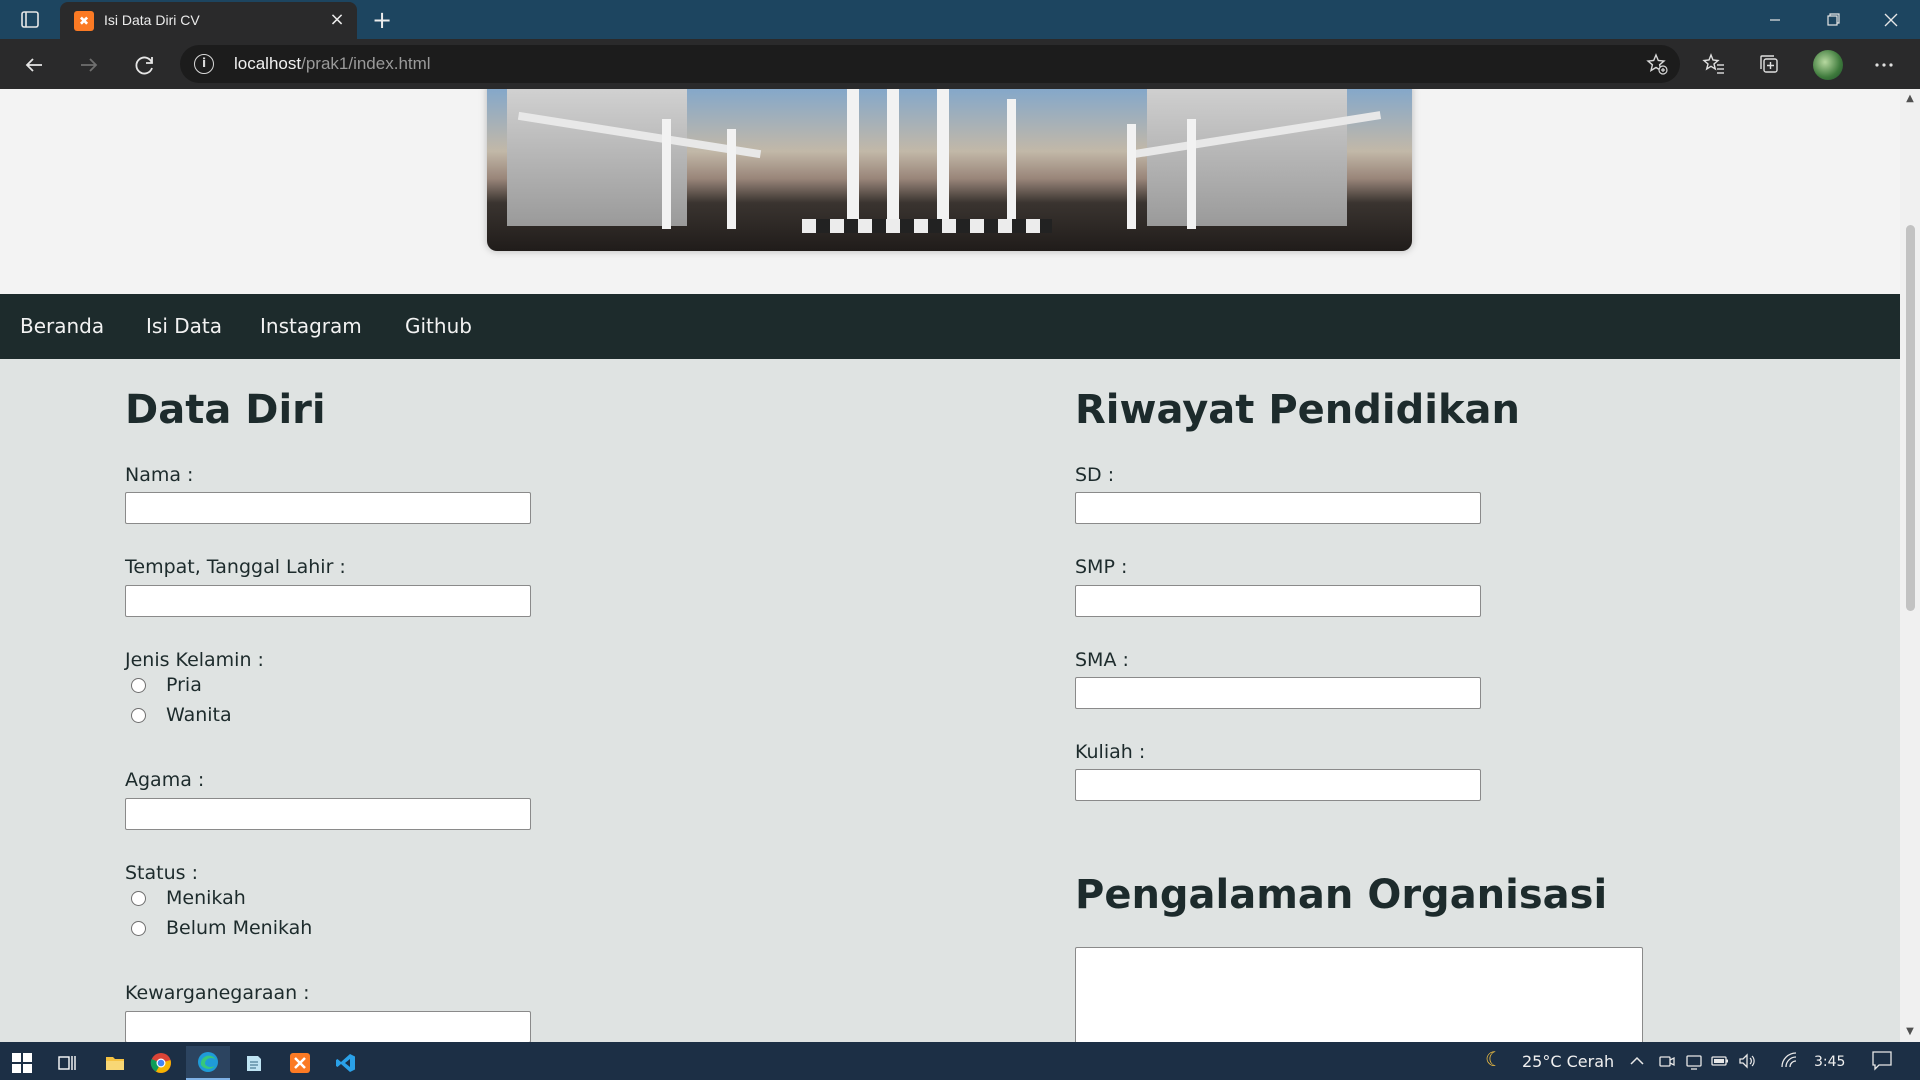  I want to click on page-scrollbar: ▲ ▼, so click(1910, 565).